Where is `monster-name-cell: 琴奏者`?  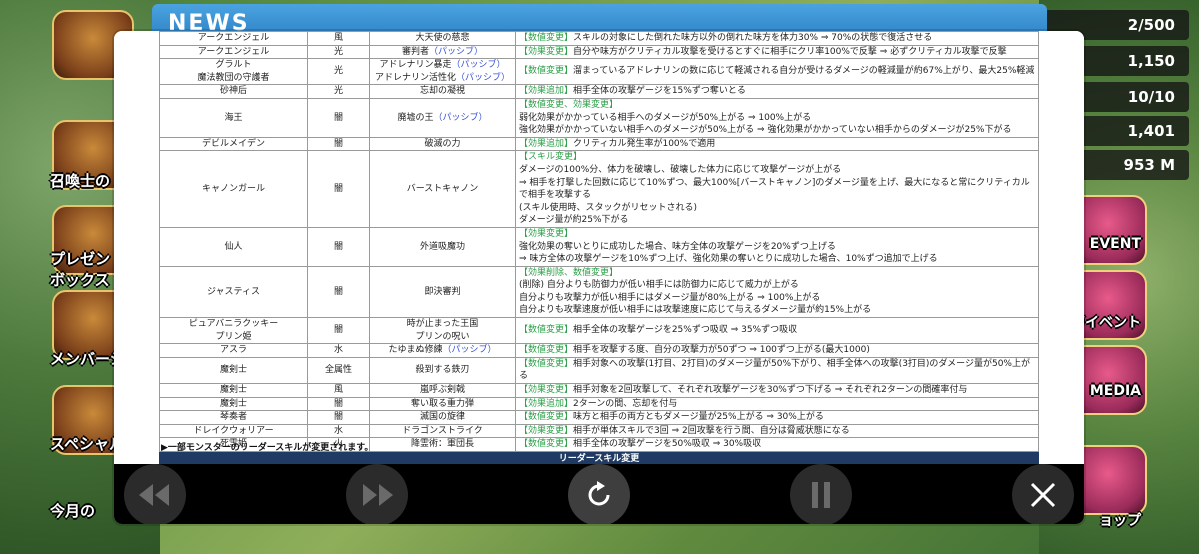 monster-name-cell: 琴奏者 is located at coordinates (233, 417).